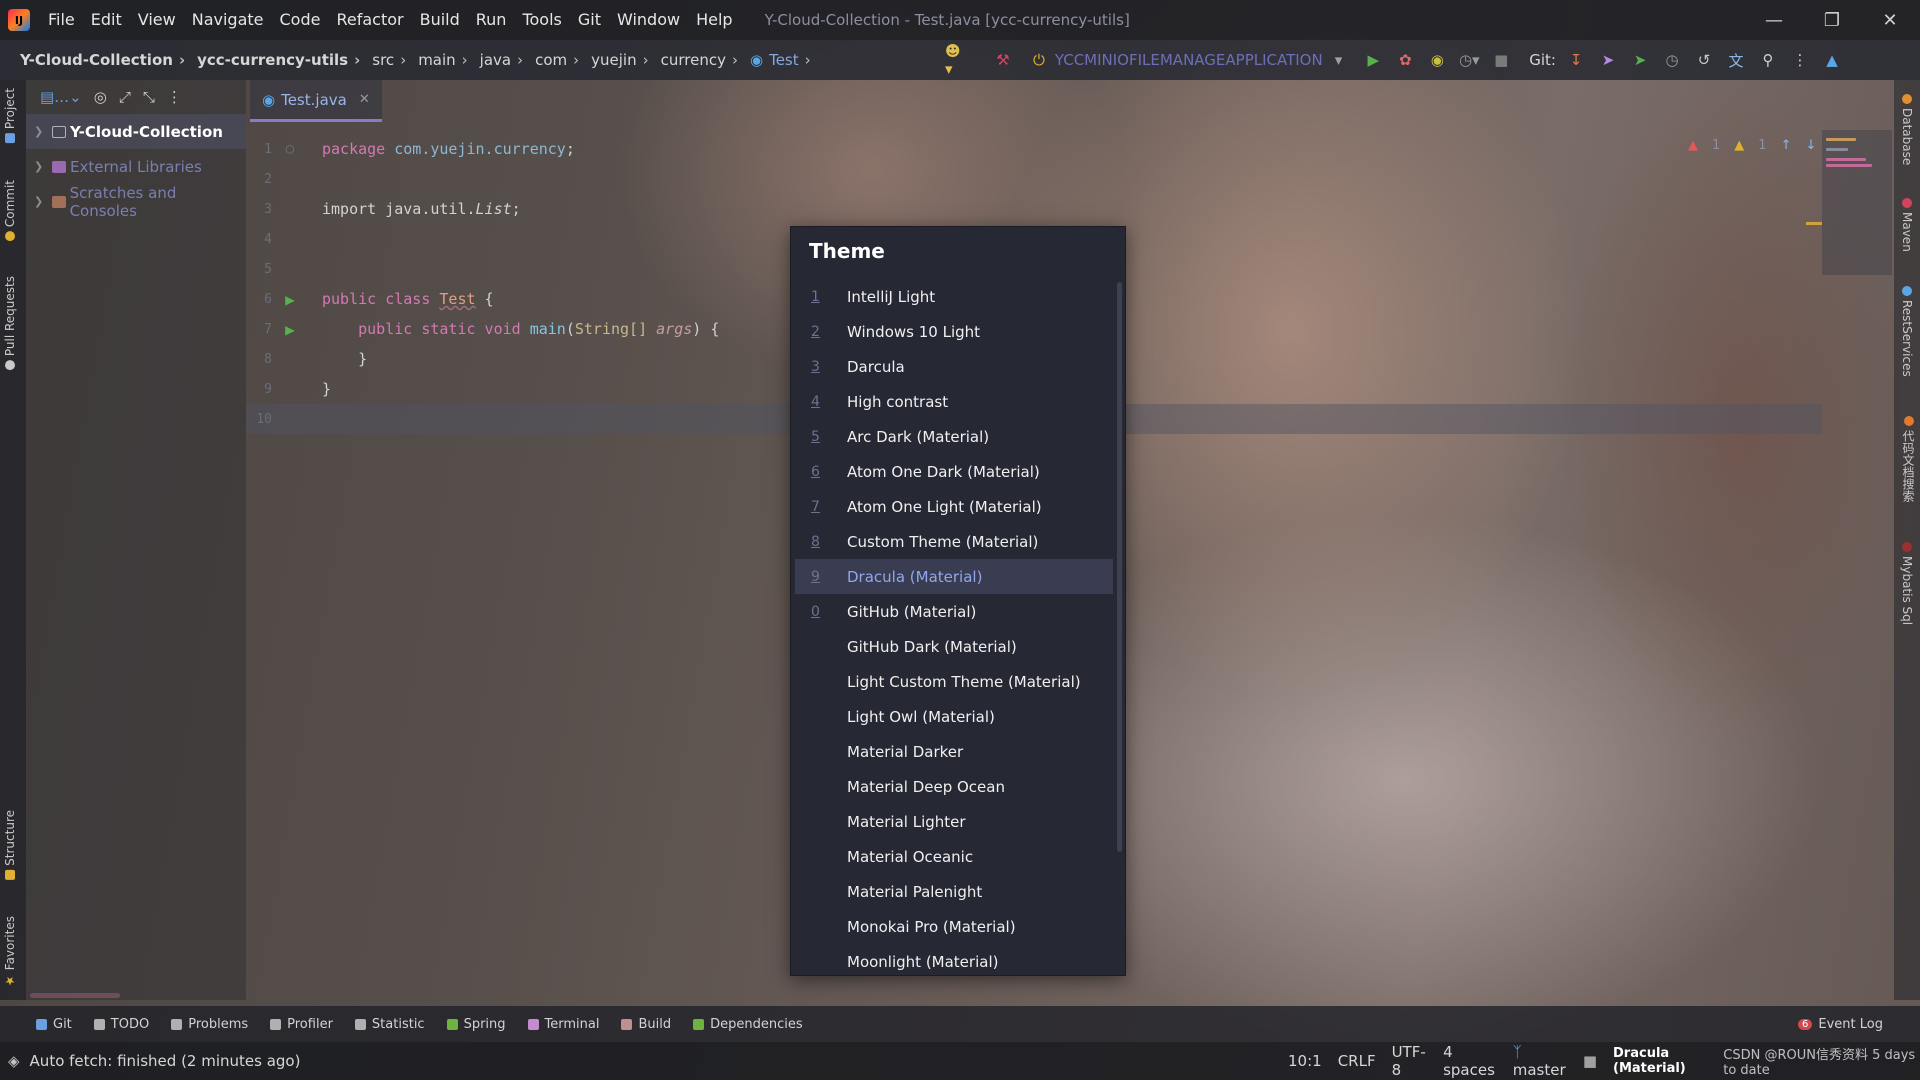 The width and height of the screenshot is (1920, 1080). Describe the element at coordinates (1907, 331) in the screenshot. I see `tool-tab-rest-services: RestServices` at that location.